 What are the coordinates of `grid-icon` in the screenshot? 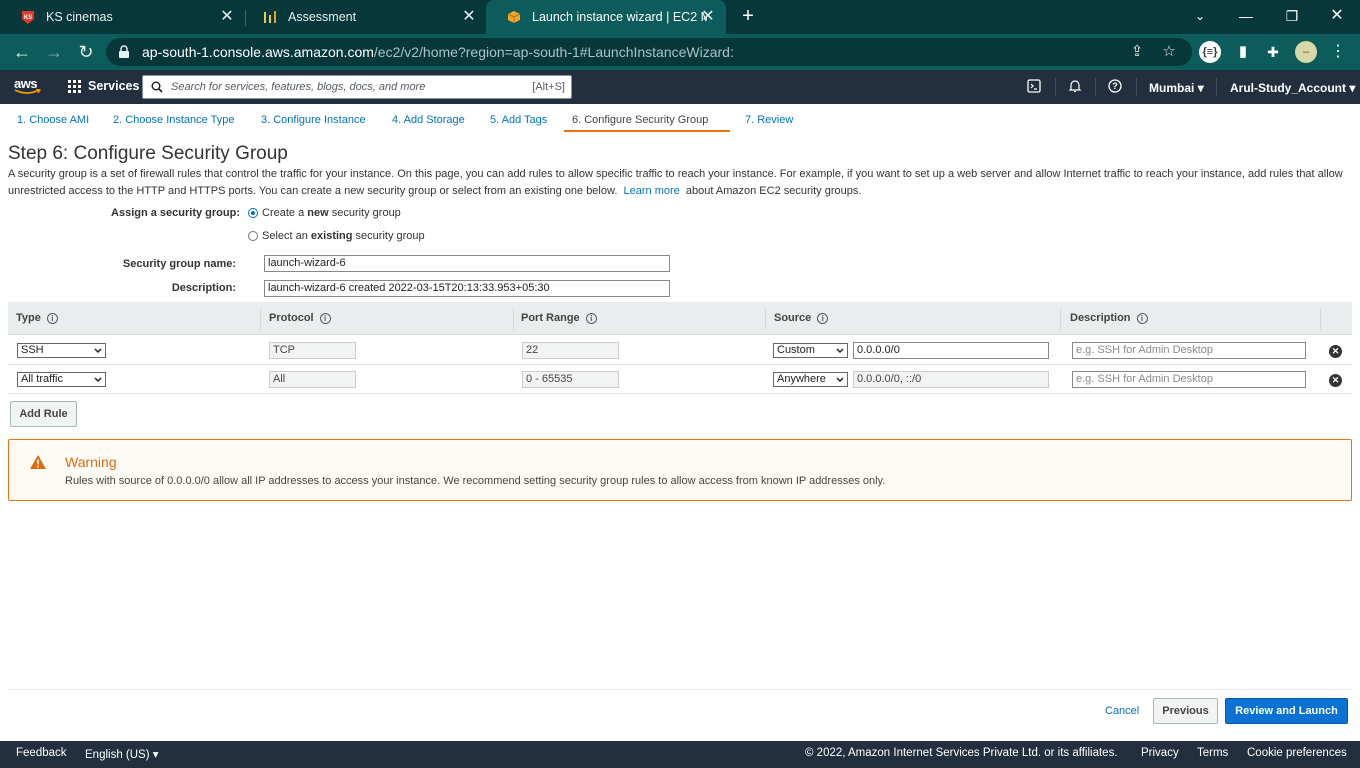 It's located at (74, 86).